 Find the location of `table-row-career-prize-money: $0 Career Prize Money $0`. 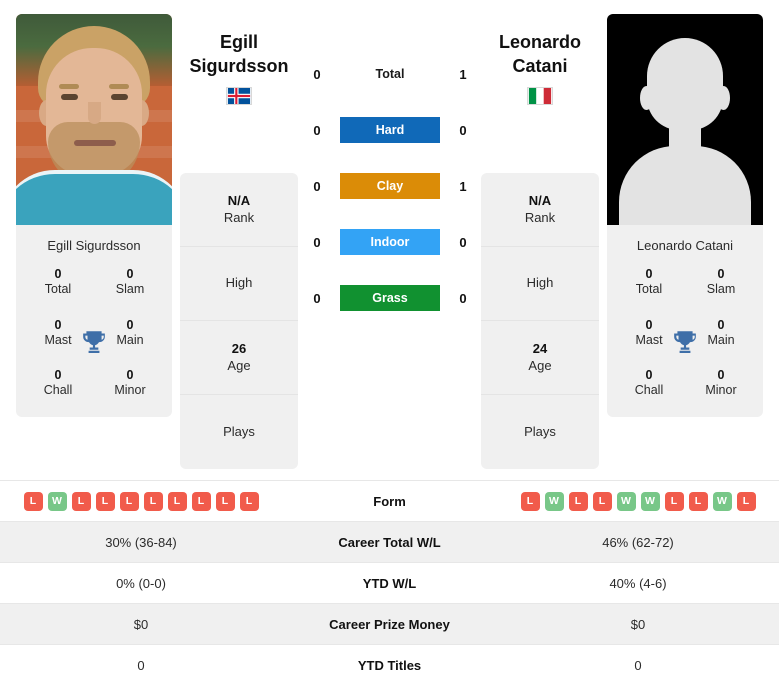

table-row-career-prize-money: $0 Career Prize Money $0 is located at coordinates (389, 623).